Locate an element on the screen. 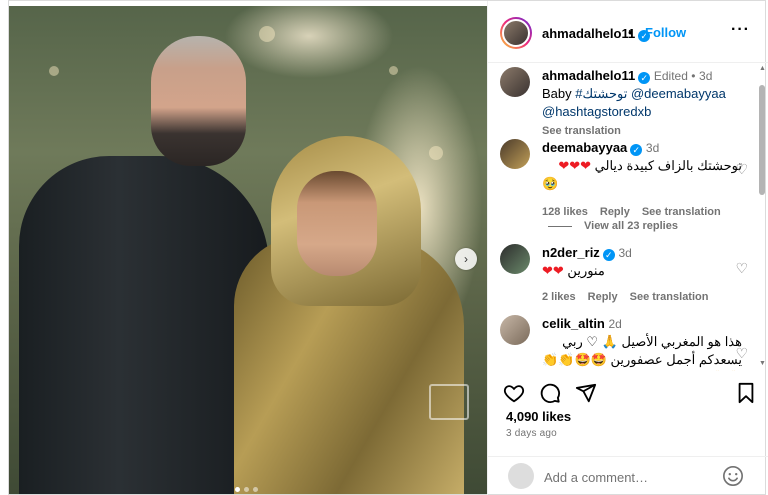  photo-woman-face is located at coordinates (337, 223).